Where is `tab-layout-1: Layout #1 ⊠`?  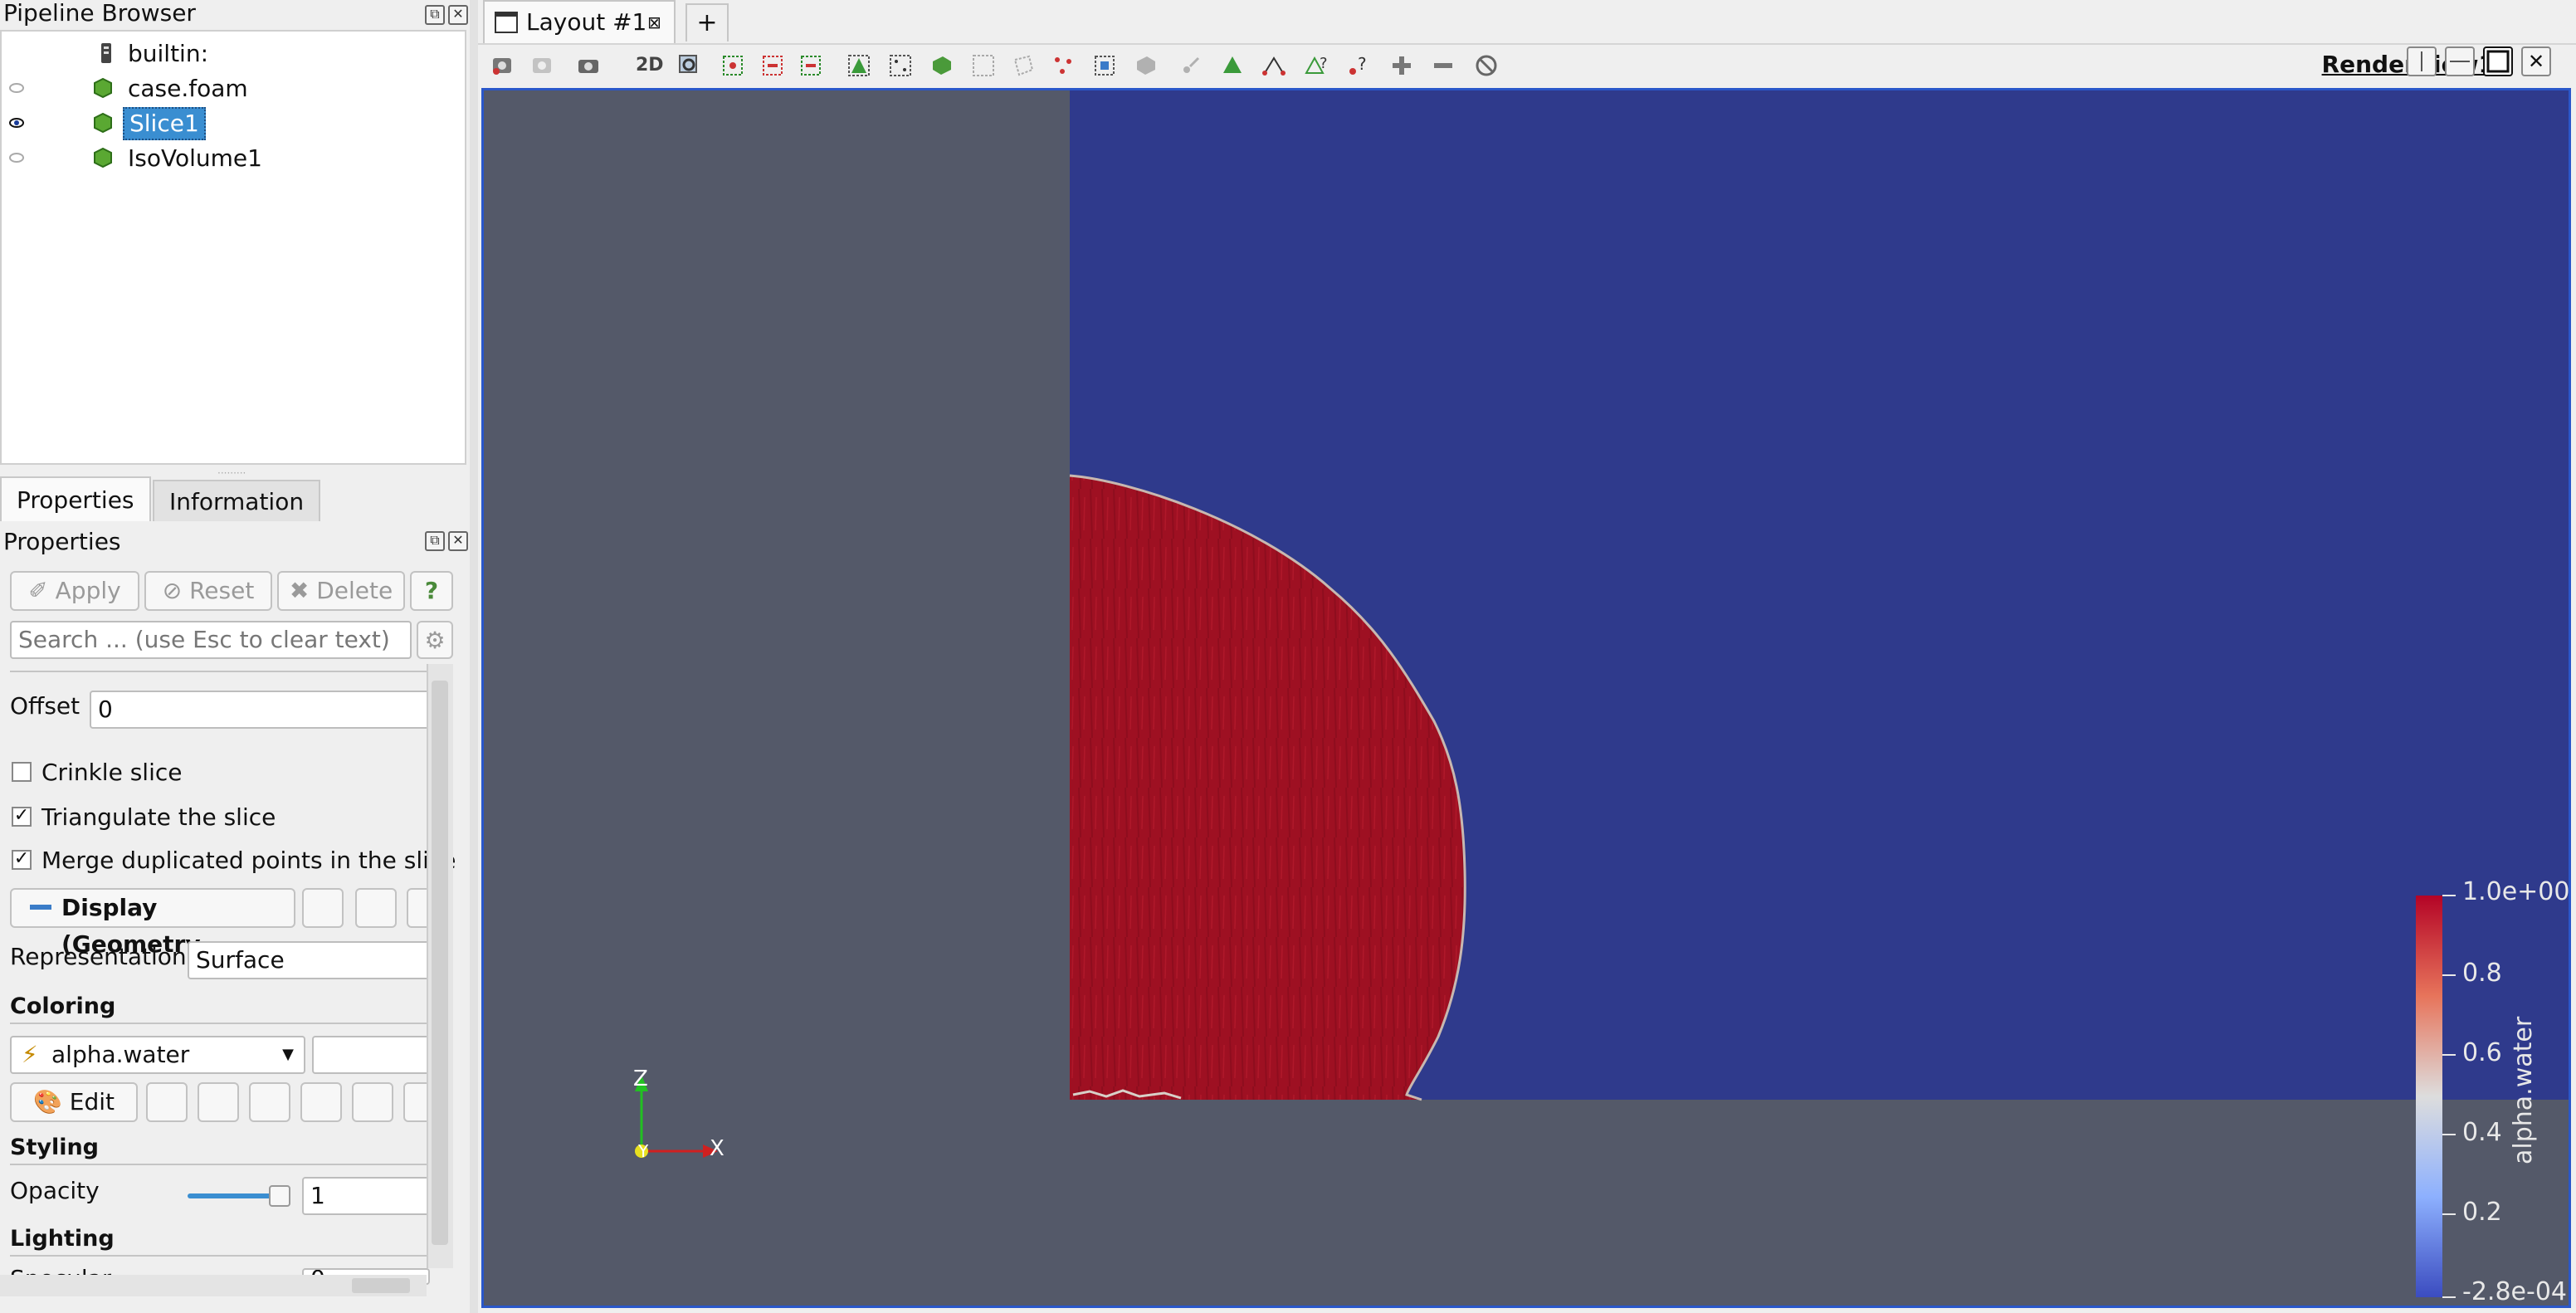 tab-layout-1: Layout #1 ⊠ is located at coordinates (579, 22).